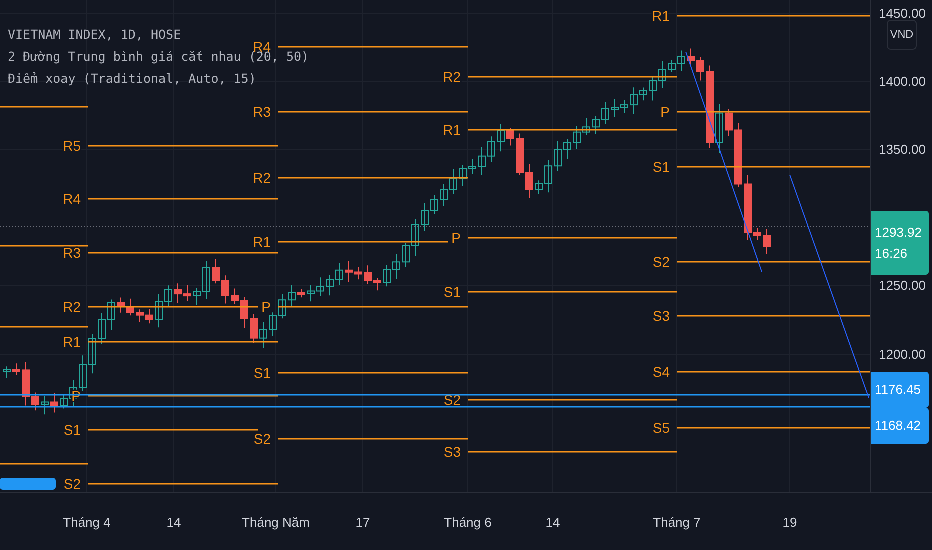  Describe the element at coordinates (902, 354) in the screenshot. I see `price-tick: 1200.00` at that location.